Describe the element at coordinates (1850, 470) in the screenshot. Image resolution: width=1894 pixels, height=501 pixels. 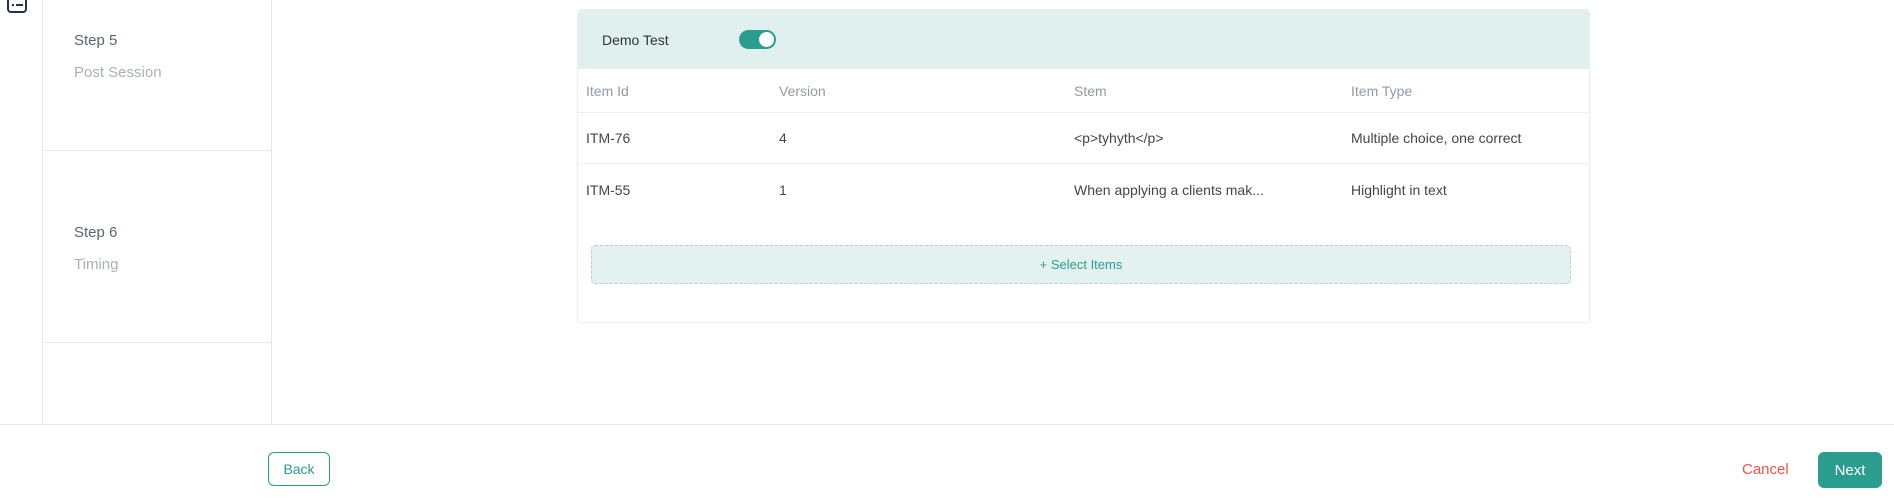
I see `next-button: Next` at that location.